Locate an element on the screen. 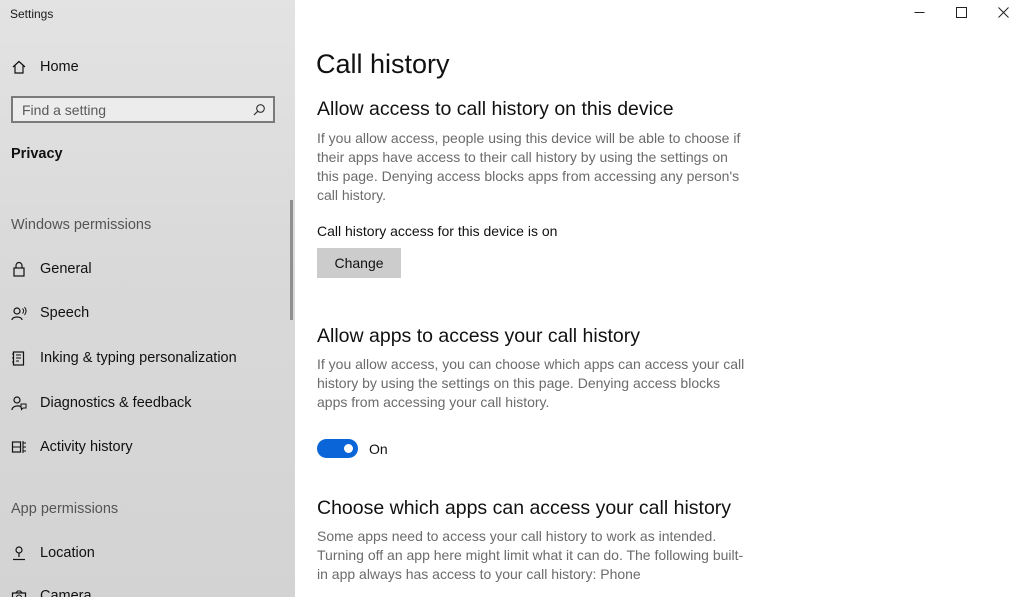 The width and height of the screenshot is (1024, 597). sidebar-item-label: Location is located at coordinates (67, 553).